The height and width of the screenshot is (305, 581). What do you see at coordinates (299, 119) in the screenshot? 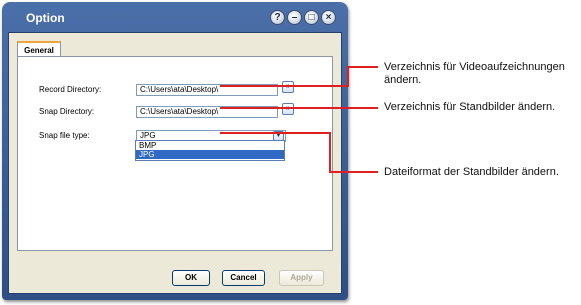
I see `callout-lines` at bounding box center [299, 119].